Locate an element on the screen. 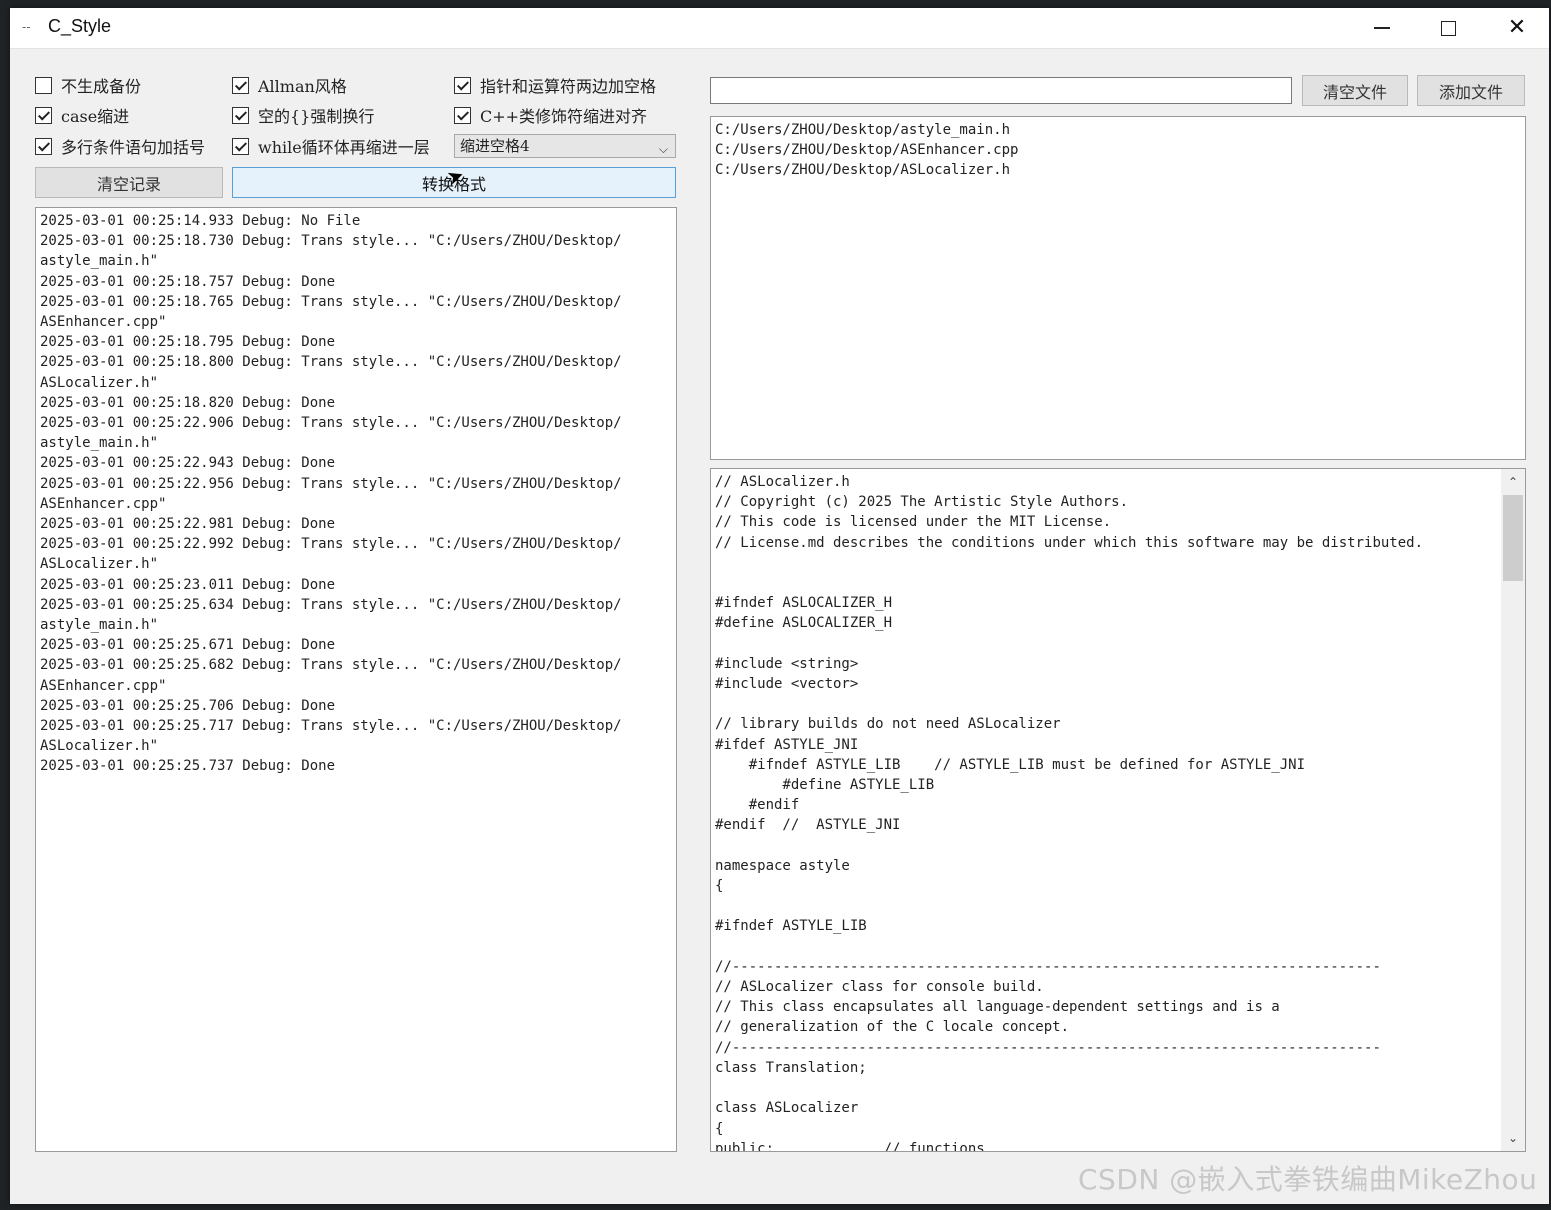 This screenshot has height=1210, width=1551. option-empty-brace-break: 空的{}强制换行 is located at coordinates (303, 115).